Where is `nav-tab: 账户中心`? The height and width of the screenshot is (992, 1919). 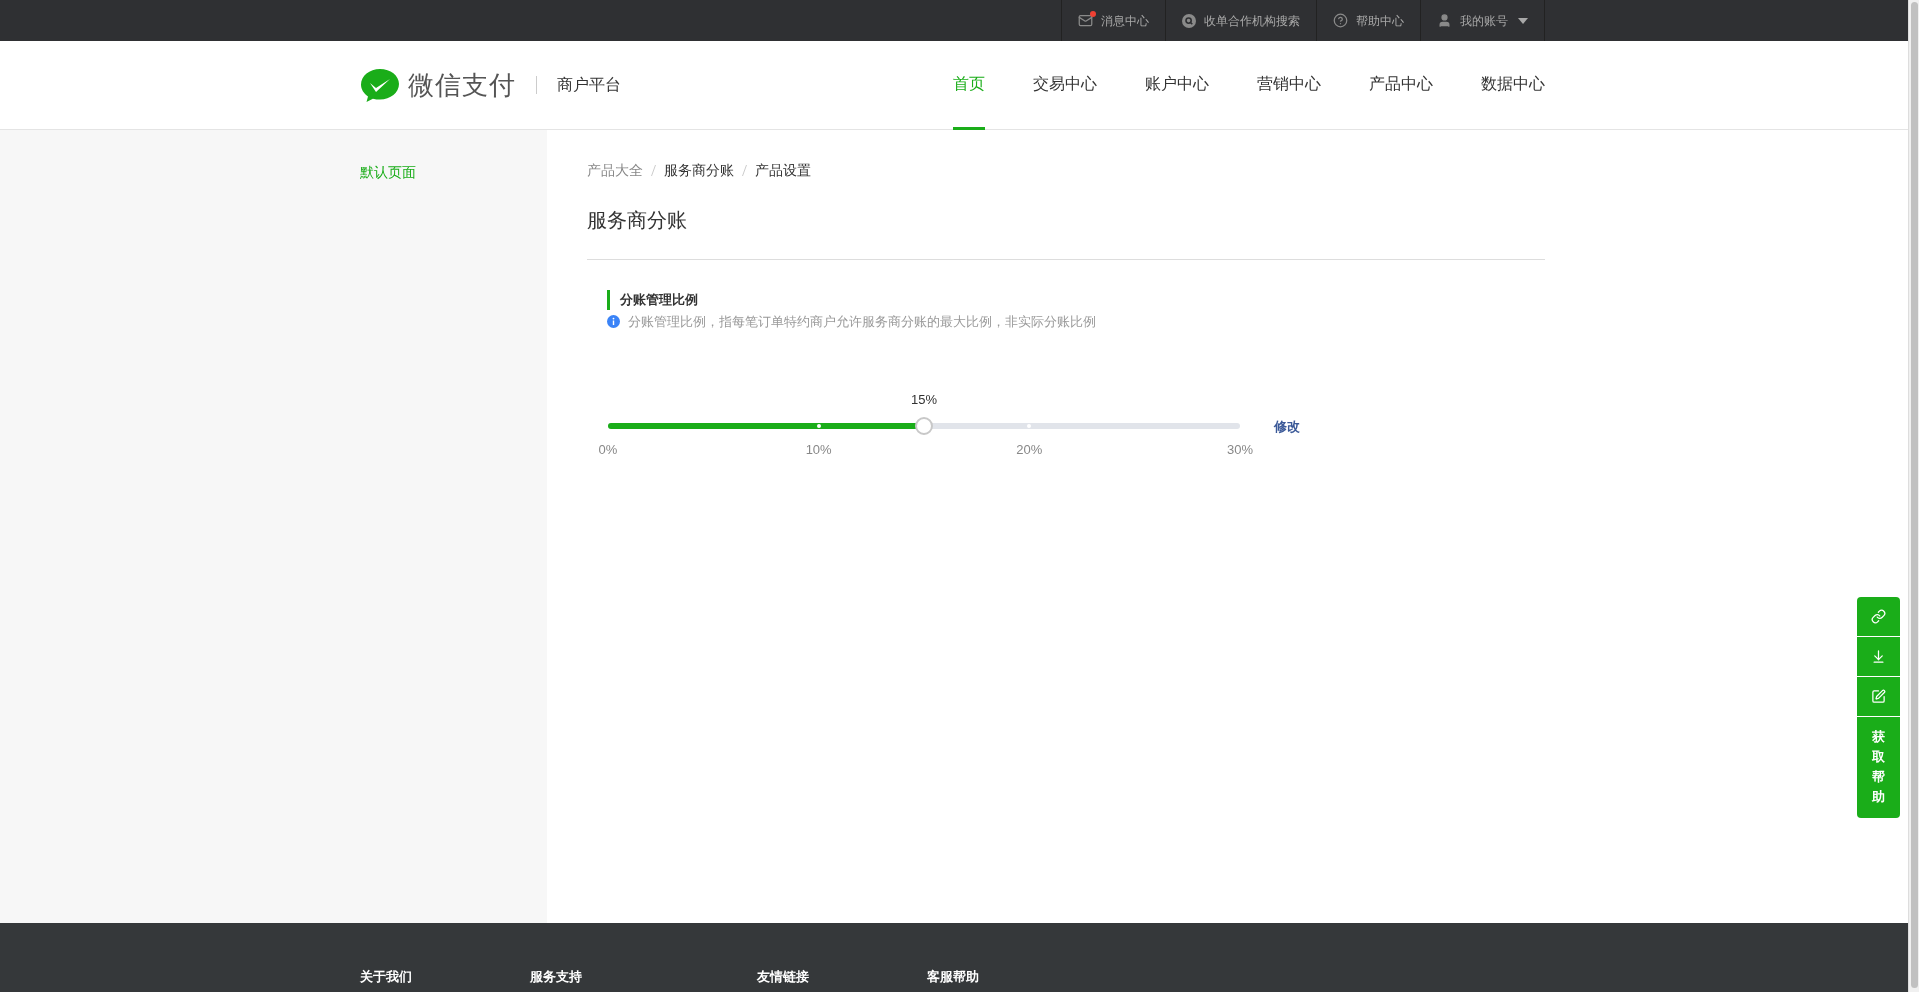
nav-tab: 账户中心 is located at coordinates (1177, 85).